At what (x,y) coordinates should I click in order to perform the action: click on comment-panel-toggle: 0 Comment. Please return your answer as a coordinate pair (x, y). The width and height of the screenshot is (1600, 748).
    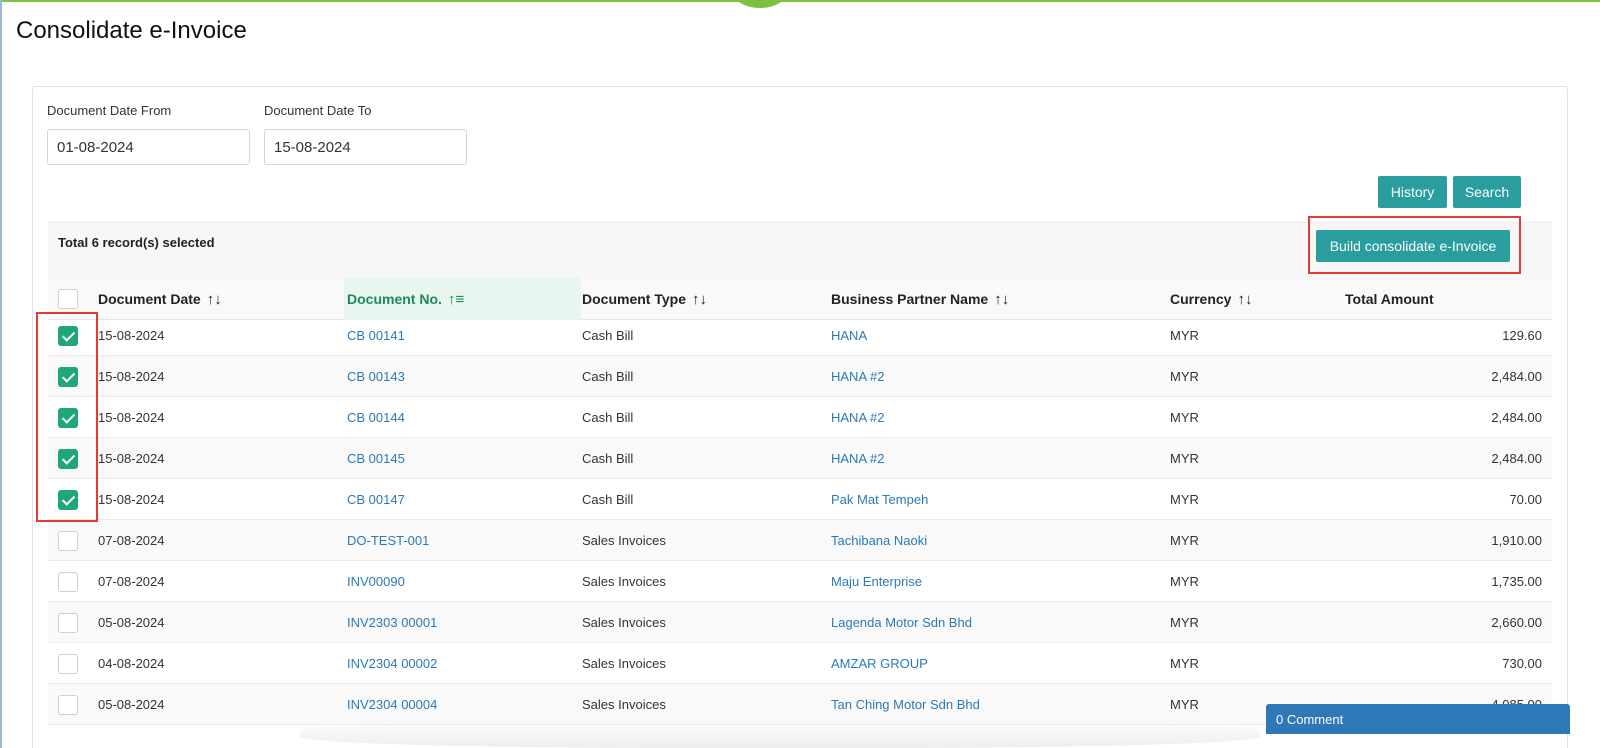
    Looking at the image, I should click on (1418, 719).